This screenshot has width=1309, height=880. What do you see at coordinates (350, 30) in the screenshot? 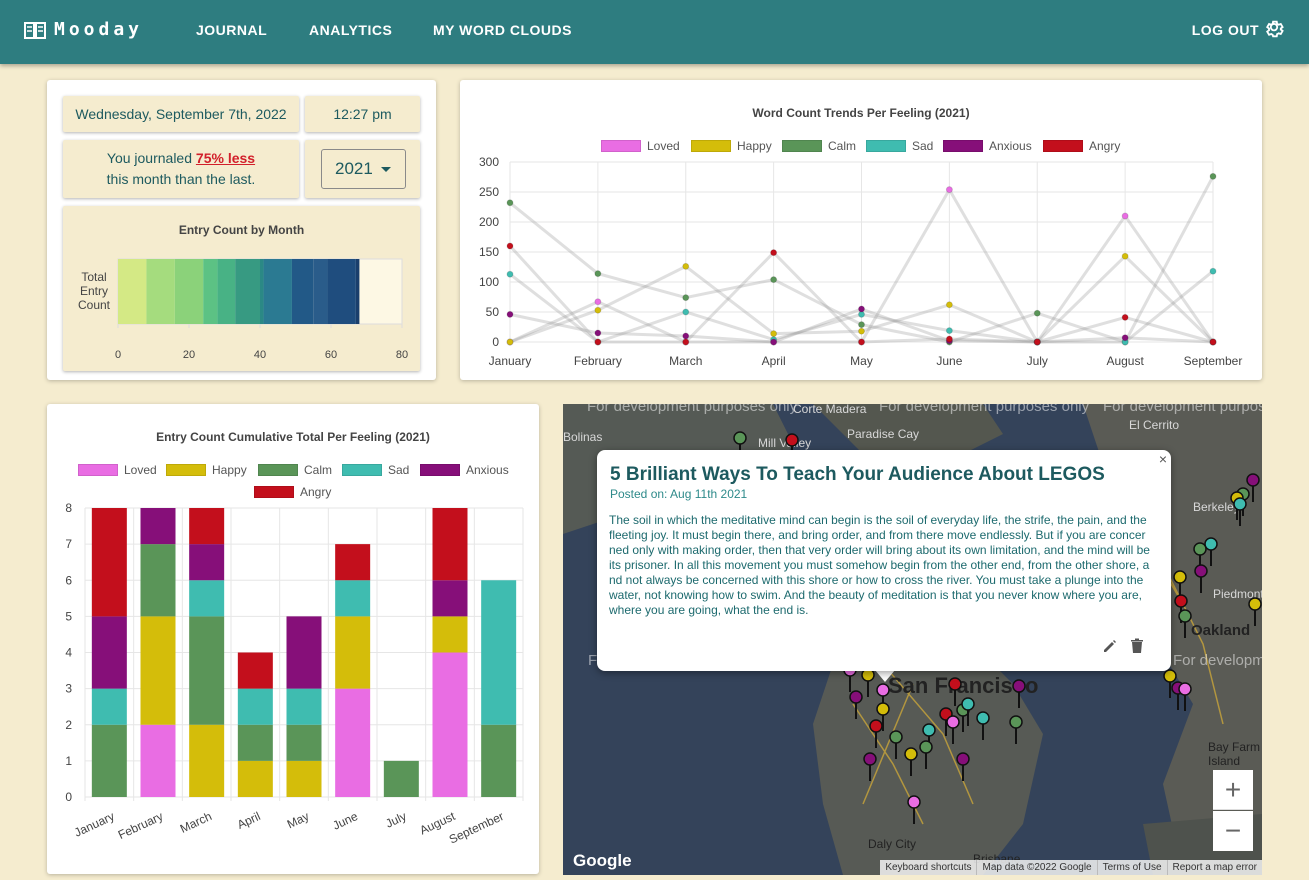
I see `nav-analytics: ANALYTICS` at bounding box center [350, 30].